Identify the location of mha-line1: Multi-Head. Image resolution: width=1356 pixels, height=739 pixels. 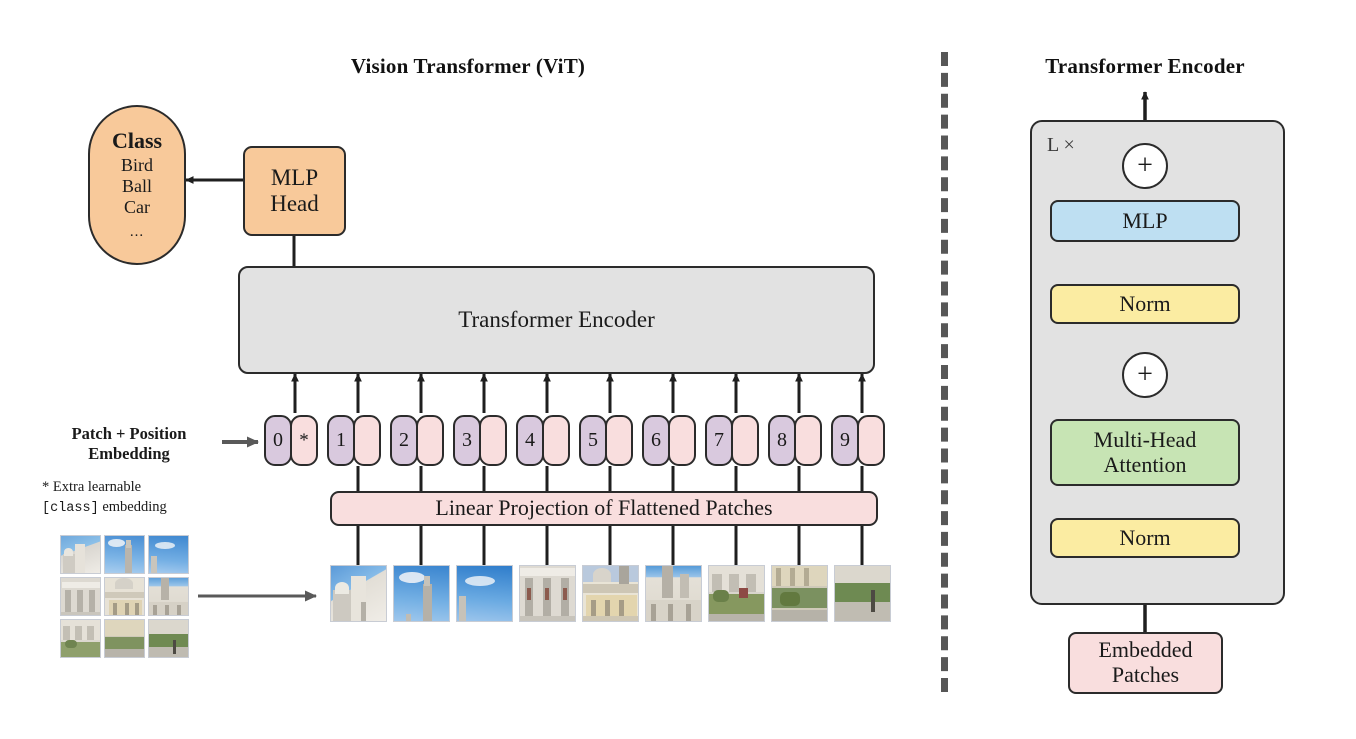
(1145, 439).